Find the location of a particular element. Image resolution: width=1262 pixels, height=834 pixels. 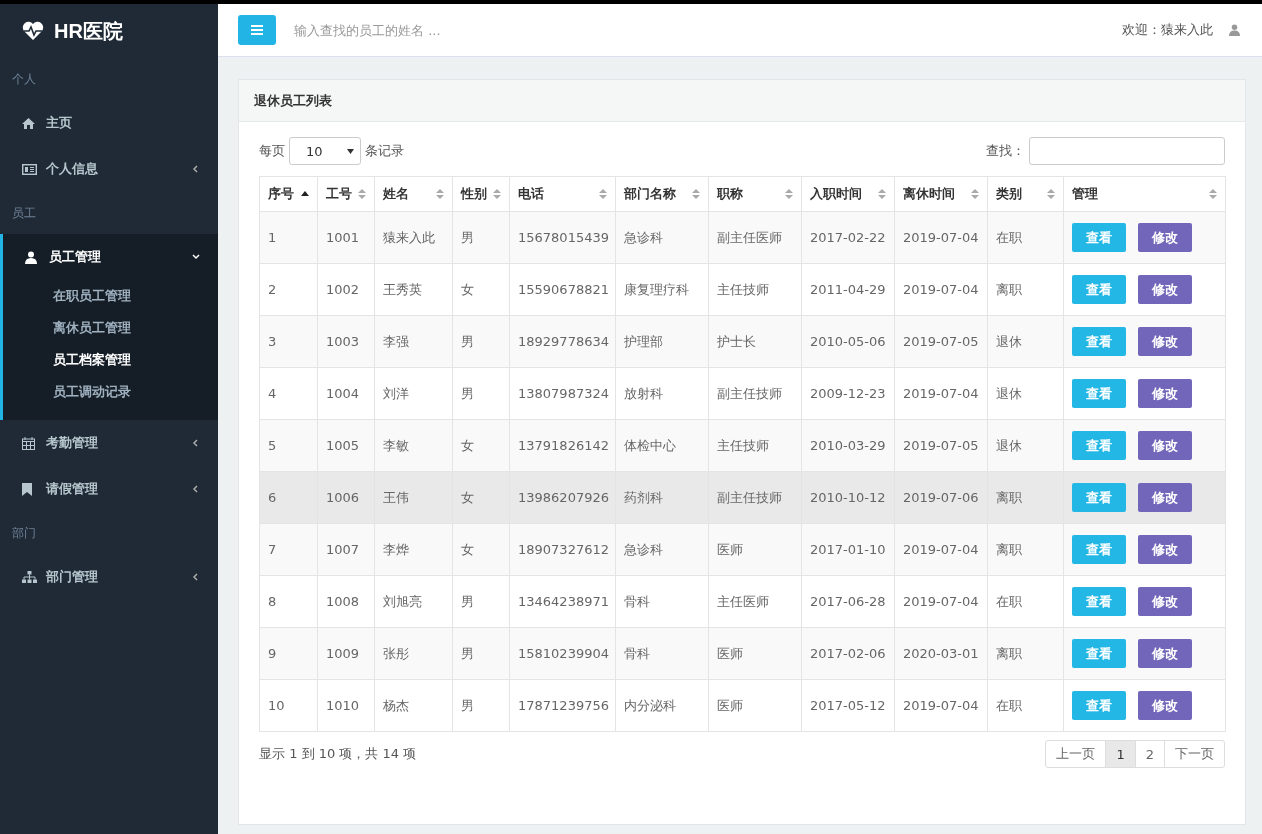

page-size-select: 10 is located at coordinates (325, 151).